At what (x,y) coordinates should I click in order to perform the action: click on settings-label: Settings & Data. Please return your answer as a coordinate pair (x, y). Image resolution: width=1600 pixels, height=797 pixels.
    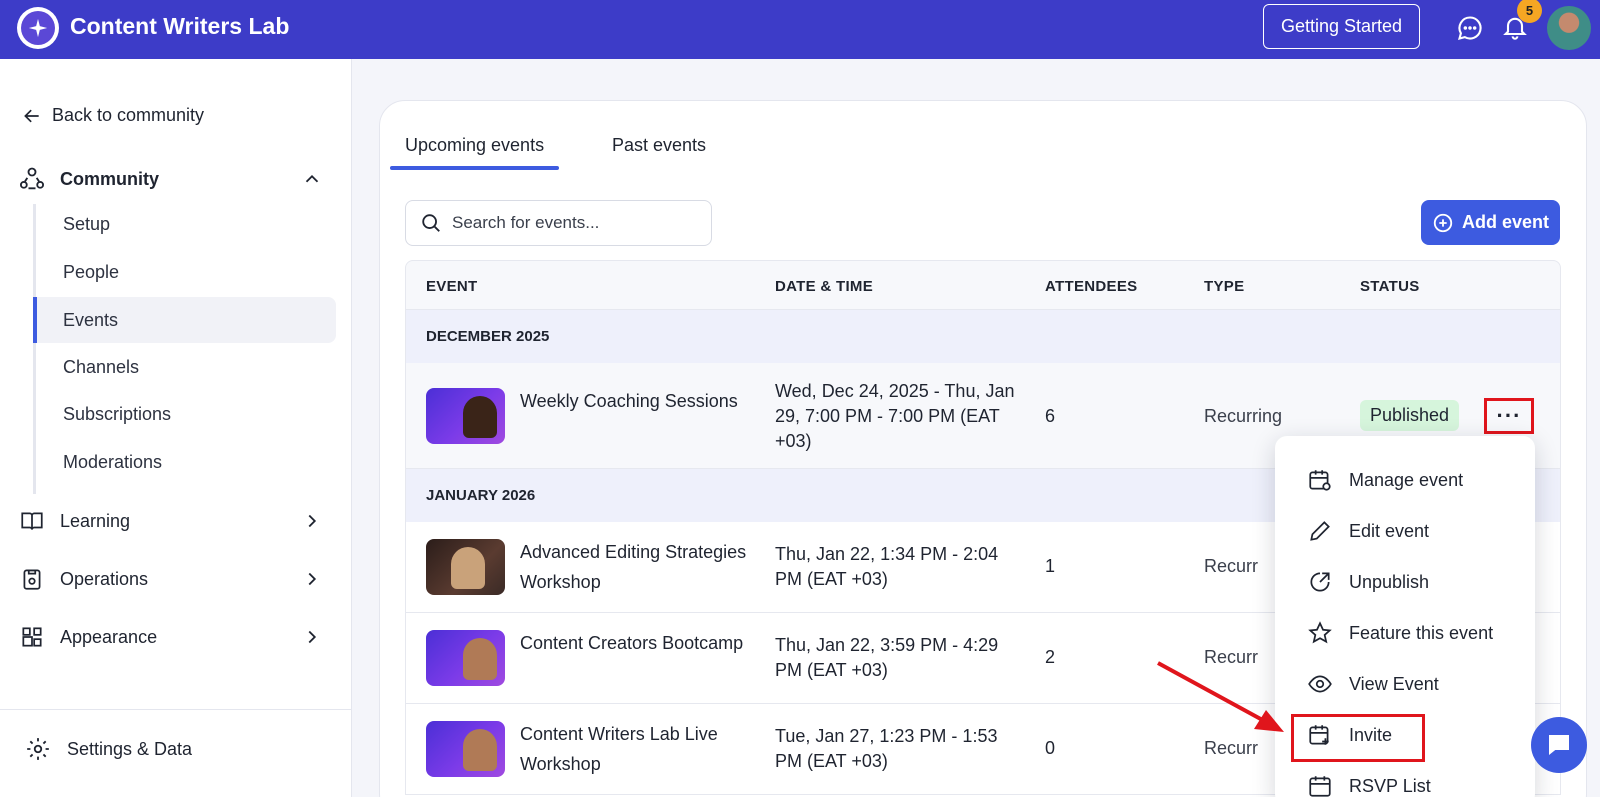
    Looking at the image, I should click on (130, 748).